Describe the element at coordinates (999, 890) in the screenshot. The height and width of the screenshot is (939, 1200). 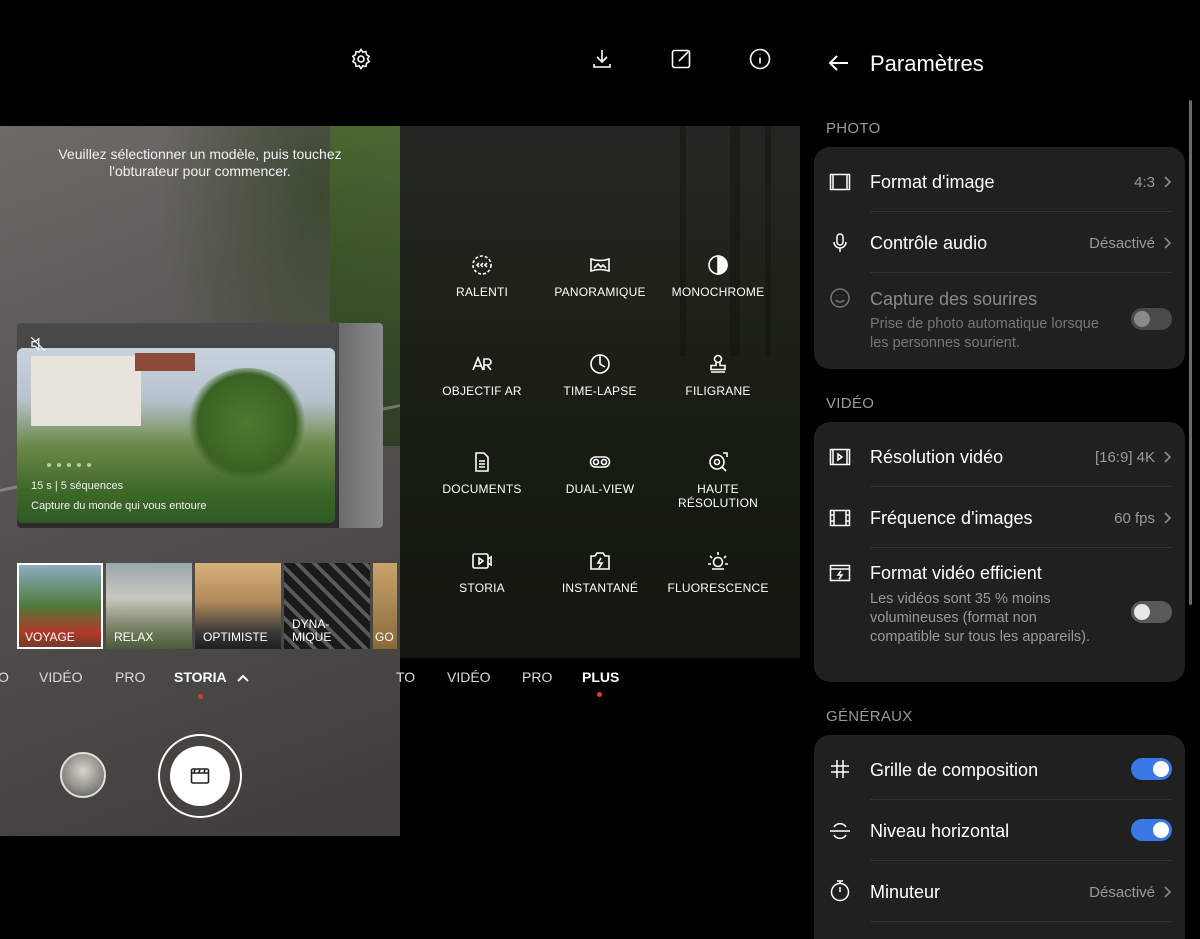
I see `row-minuteur: Minuteur Désactivé` at that location.